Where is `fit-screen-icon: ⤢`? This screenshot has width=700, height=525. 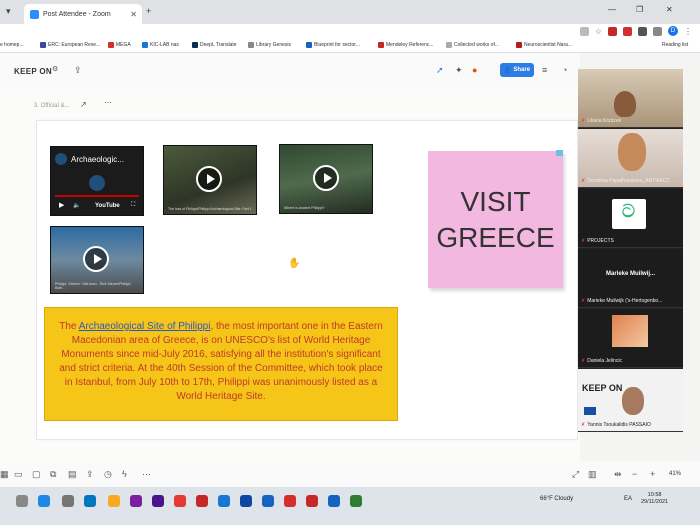 fit-screen-icon: ⤢ is located at coordinates (575, 474).